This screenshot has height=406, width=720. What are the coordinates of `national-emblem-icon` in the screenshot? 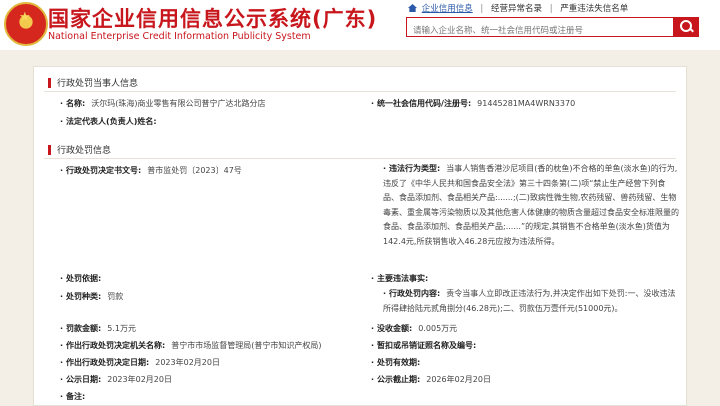 It's located at (26, 24).